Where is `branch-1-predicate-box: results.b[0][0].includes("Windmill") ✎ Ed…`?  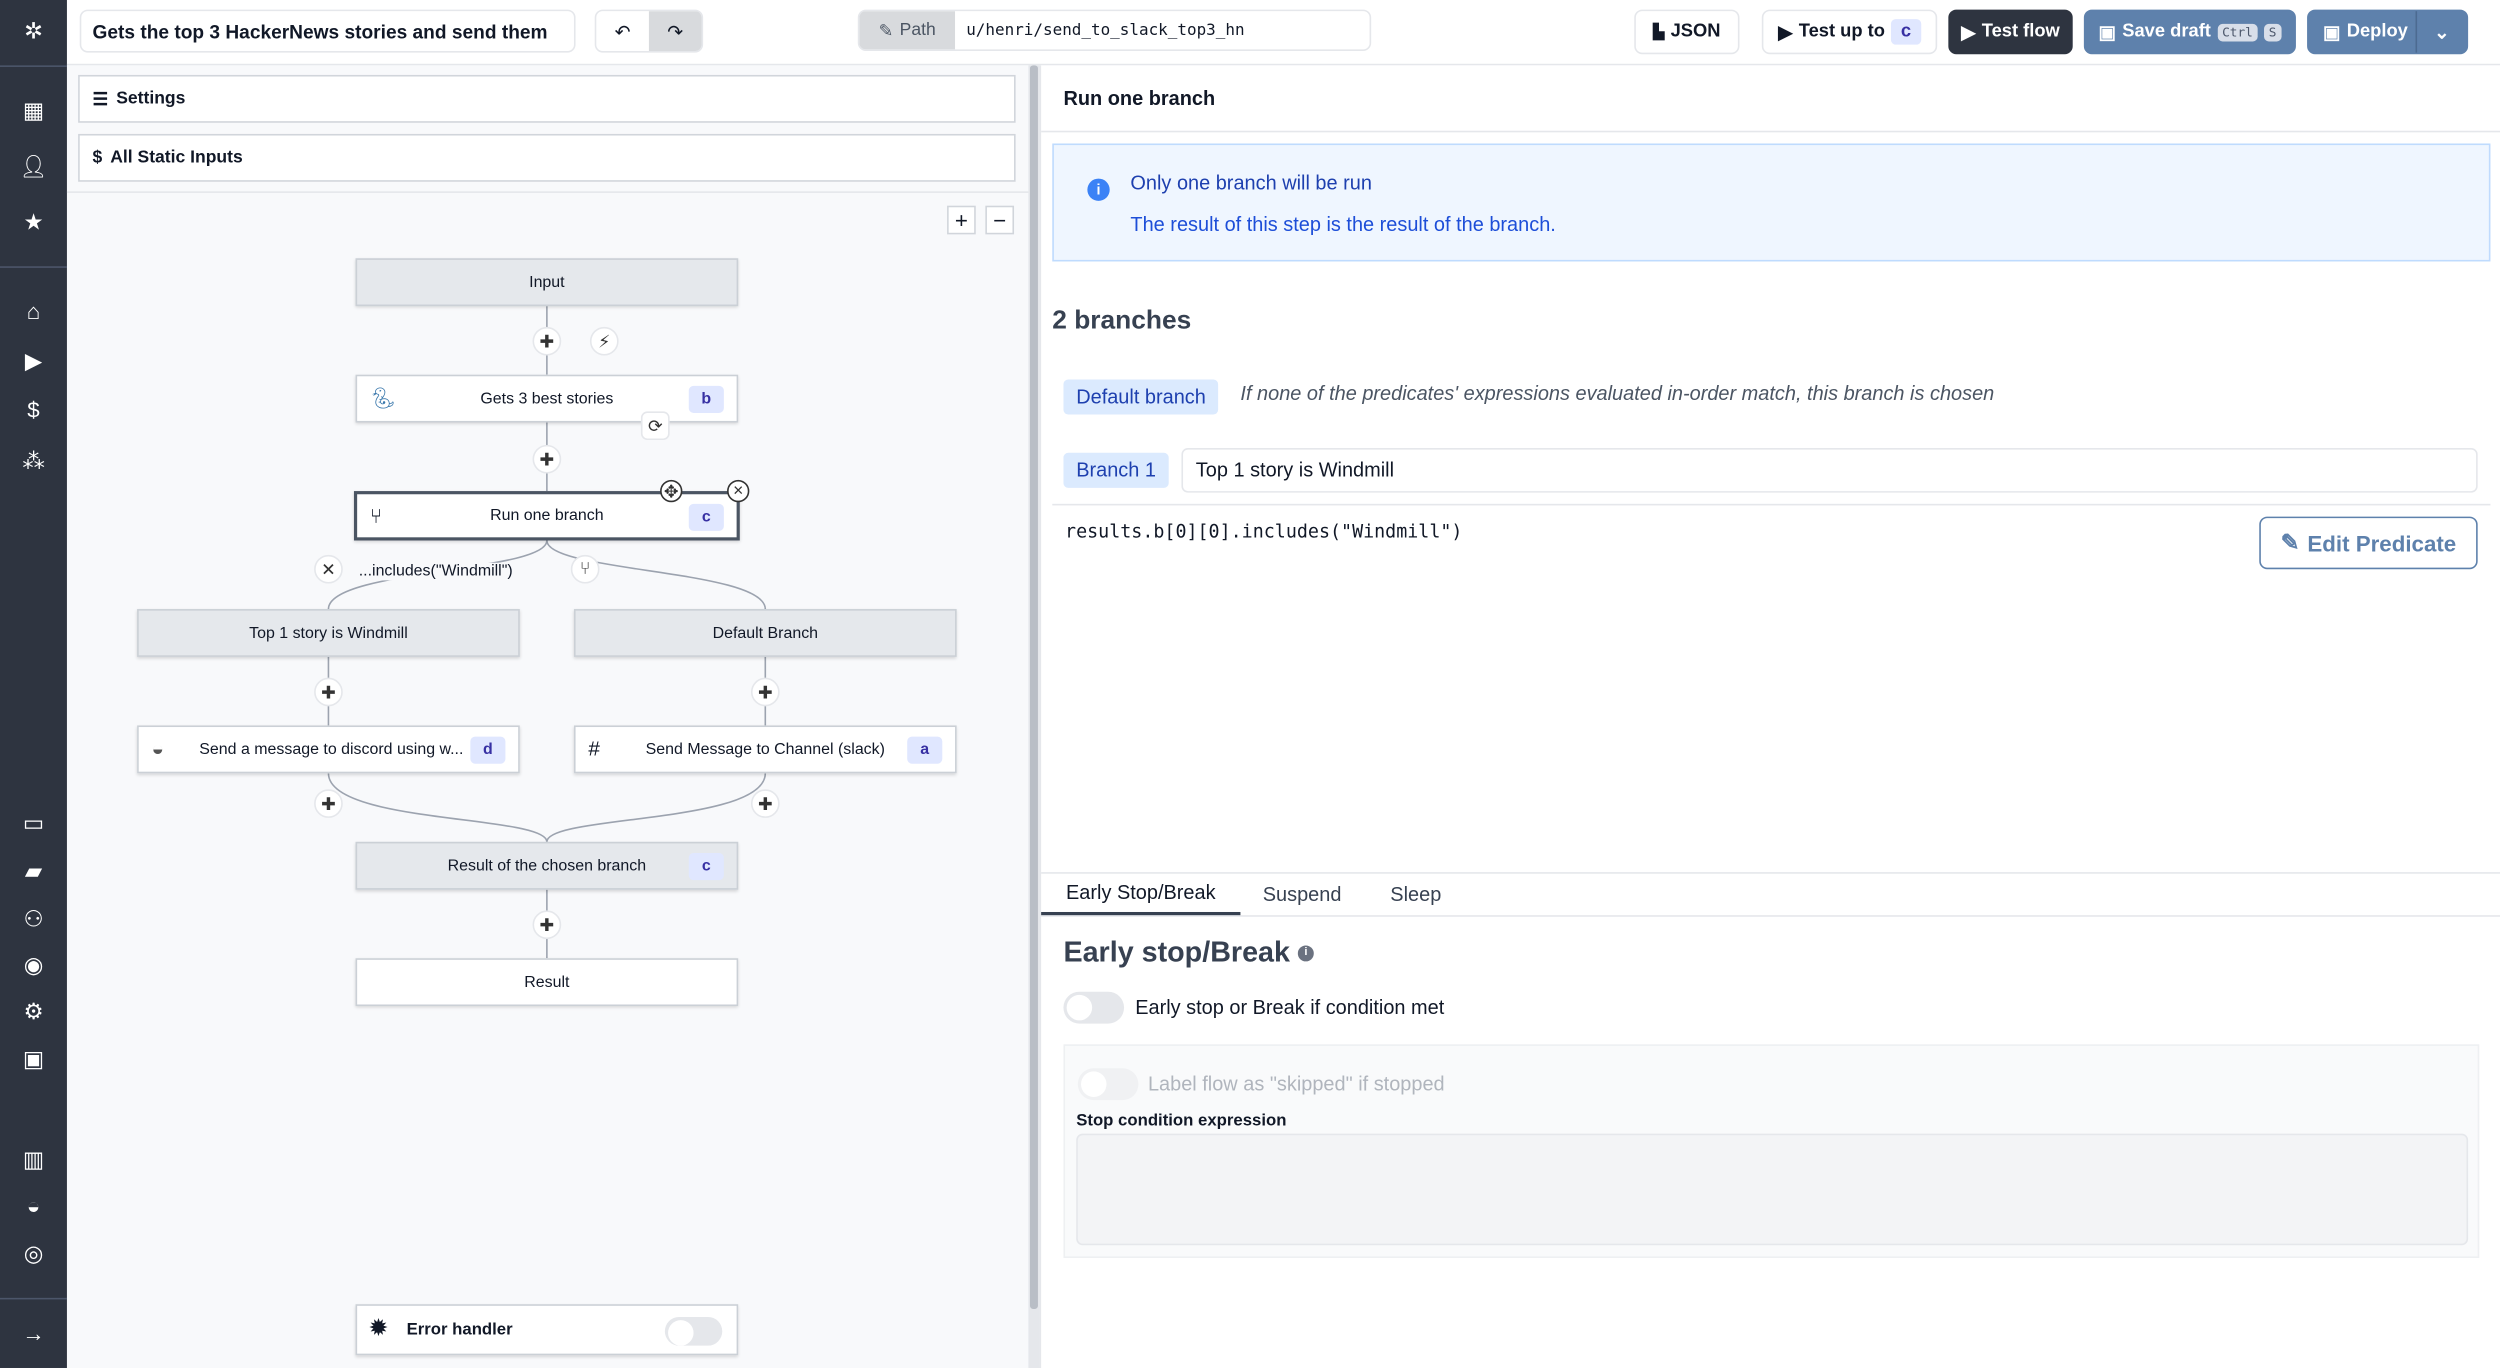
branch-1-predicate-box: results.b[0][0].includes("Windmill") ✎ Ed… is located at coordinates (1771, 542).